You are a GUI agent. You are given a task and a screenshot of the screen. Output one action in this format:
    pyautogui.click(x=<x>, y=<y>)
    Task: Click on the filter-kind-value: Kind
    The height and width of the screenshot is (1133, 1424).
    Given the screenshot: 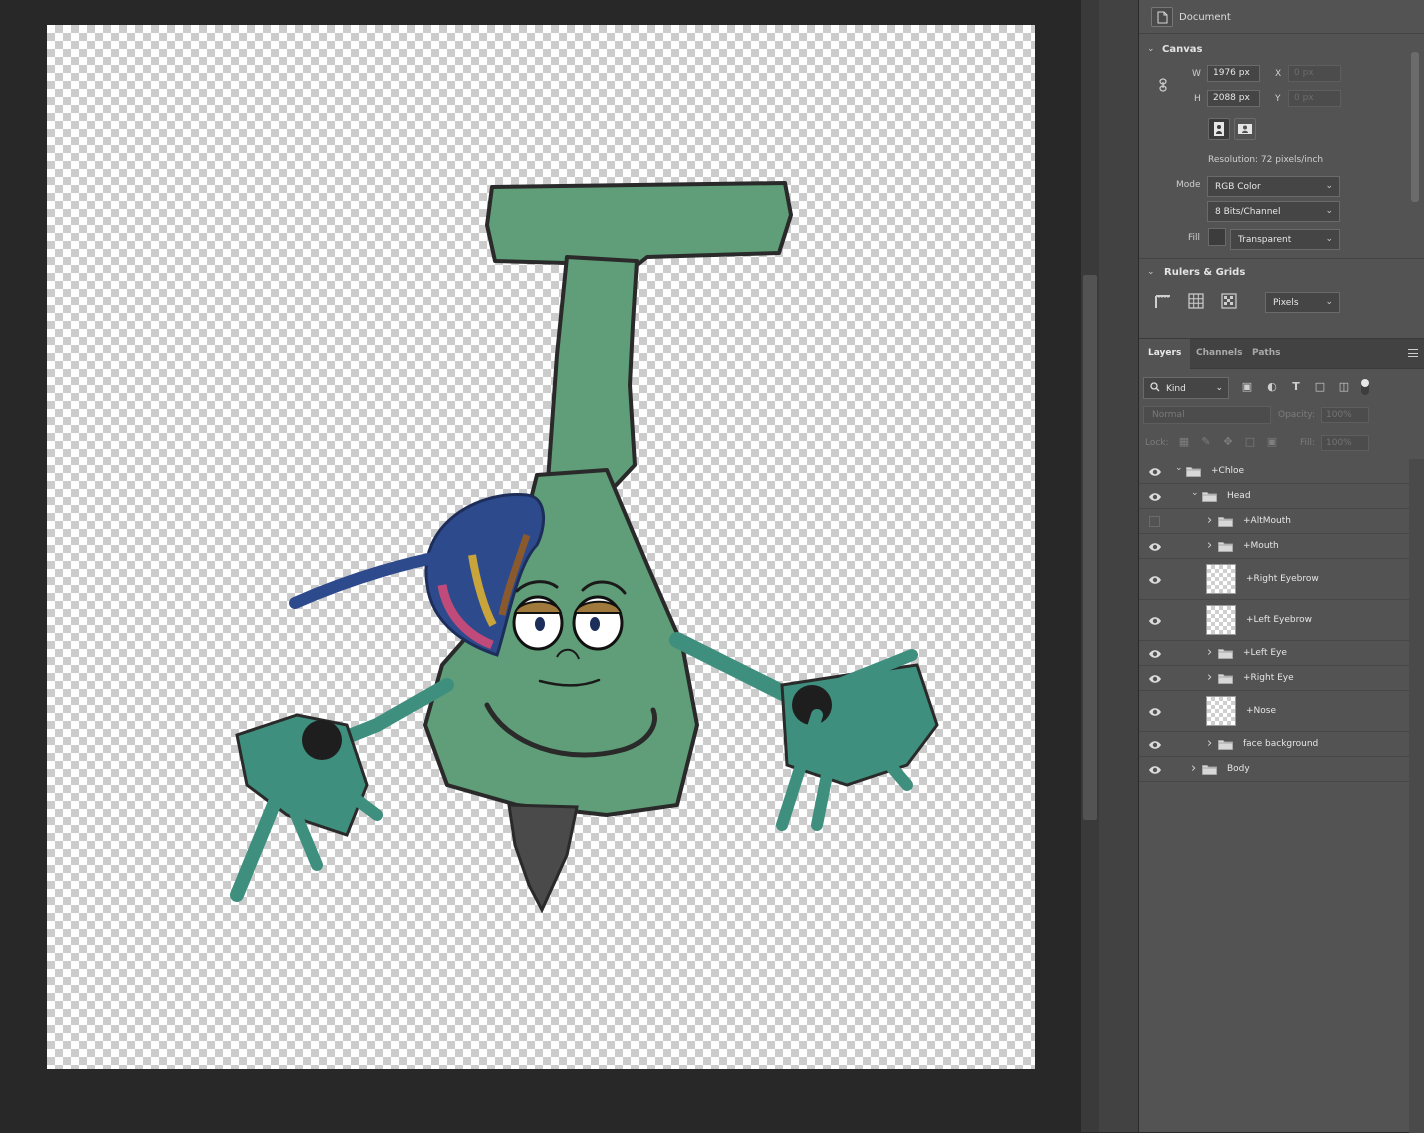 What is the action you would take?
    pyautogui.click(x=1176, y=389)
    